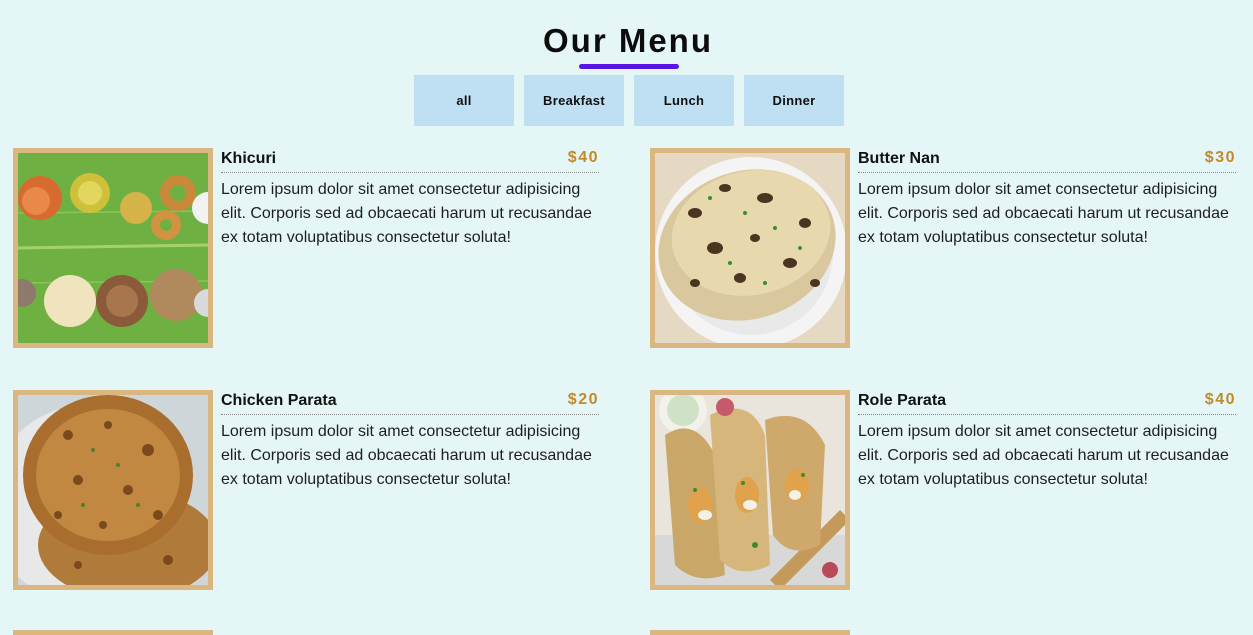 This screenshot has width=1253, height=635. I want to click on item-name: Khicuri, so click(249, 158).